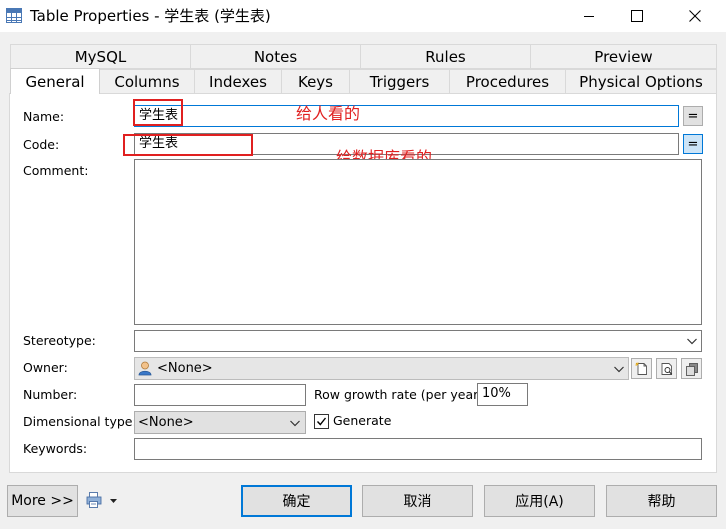  I want to click on dropdown-arrow-icon, so click(113, 501).